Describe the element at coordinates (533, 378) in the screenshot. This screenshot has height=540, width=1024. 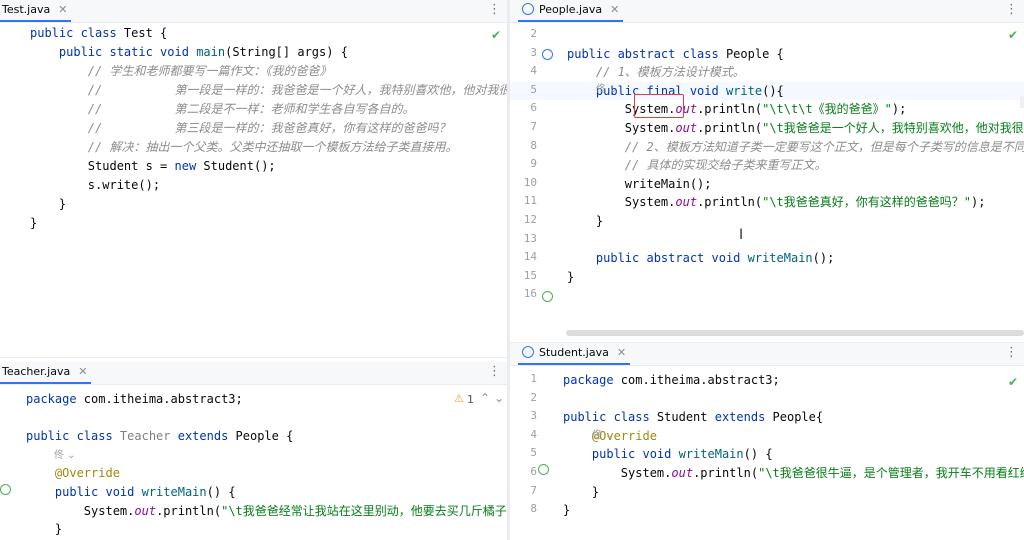
I see `line-number: 1` at that location.